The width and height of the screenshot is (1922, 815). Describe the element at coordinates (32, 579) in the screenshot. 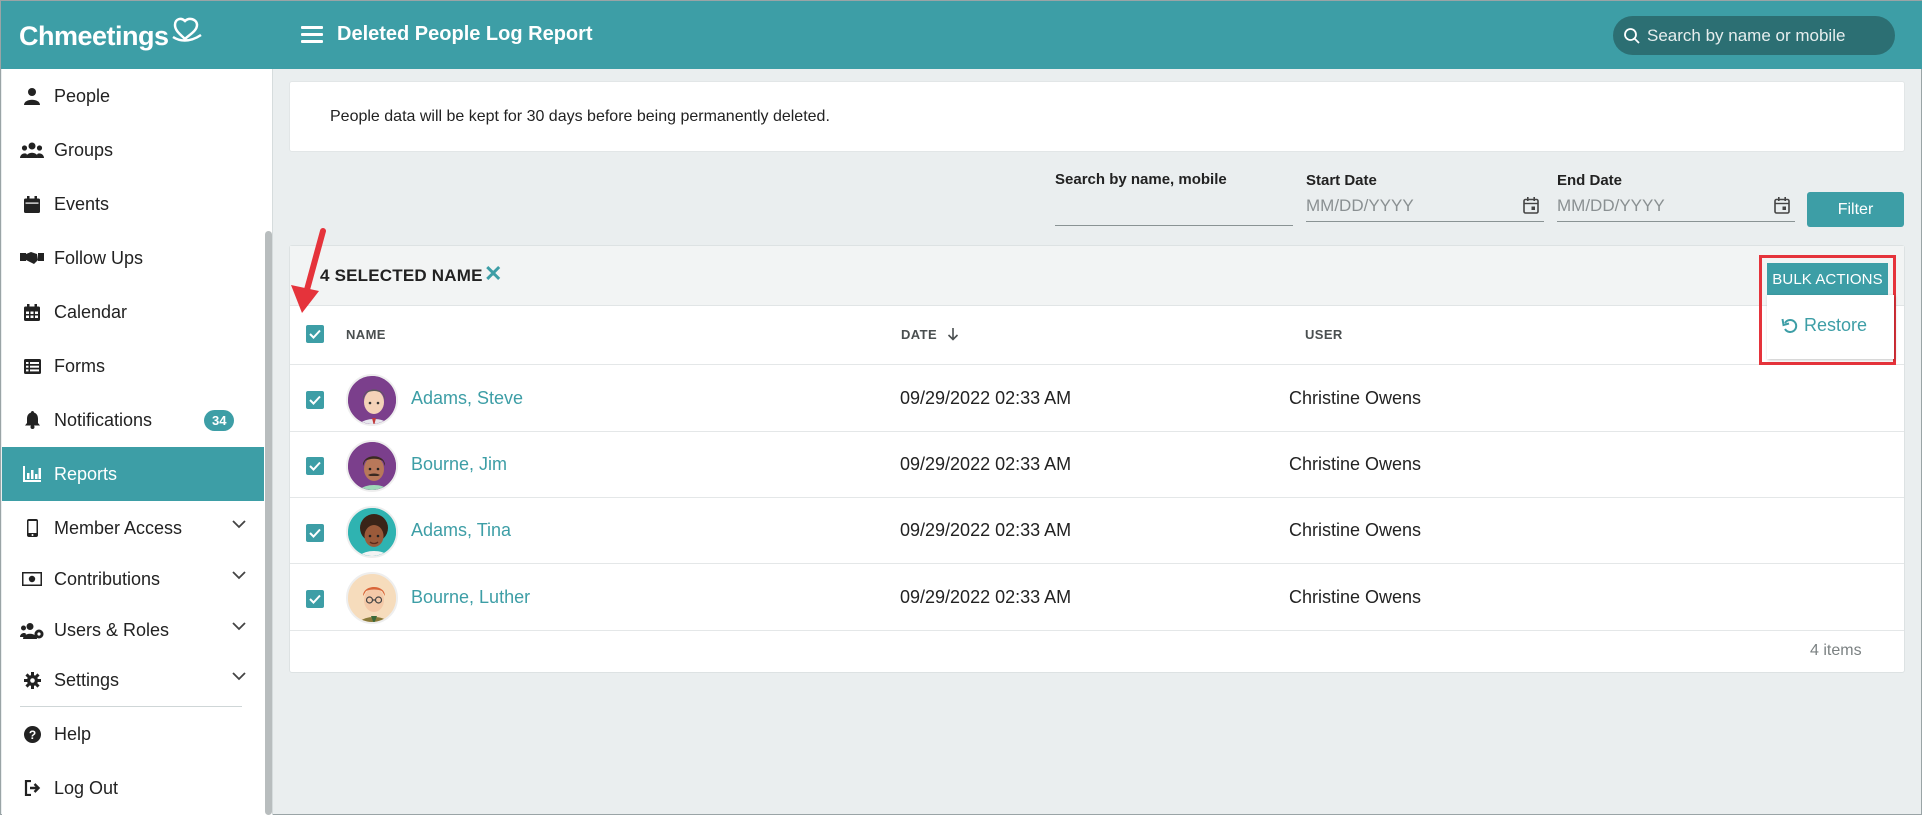

I see `money-icon` at that location.